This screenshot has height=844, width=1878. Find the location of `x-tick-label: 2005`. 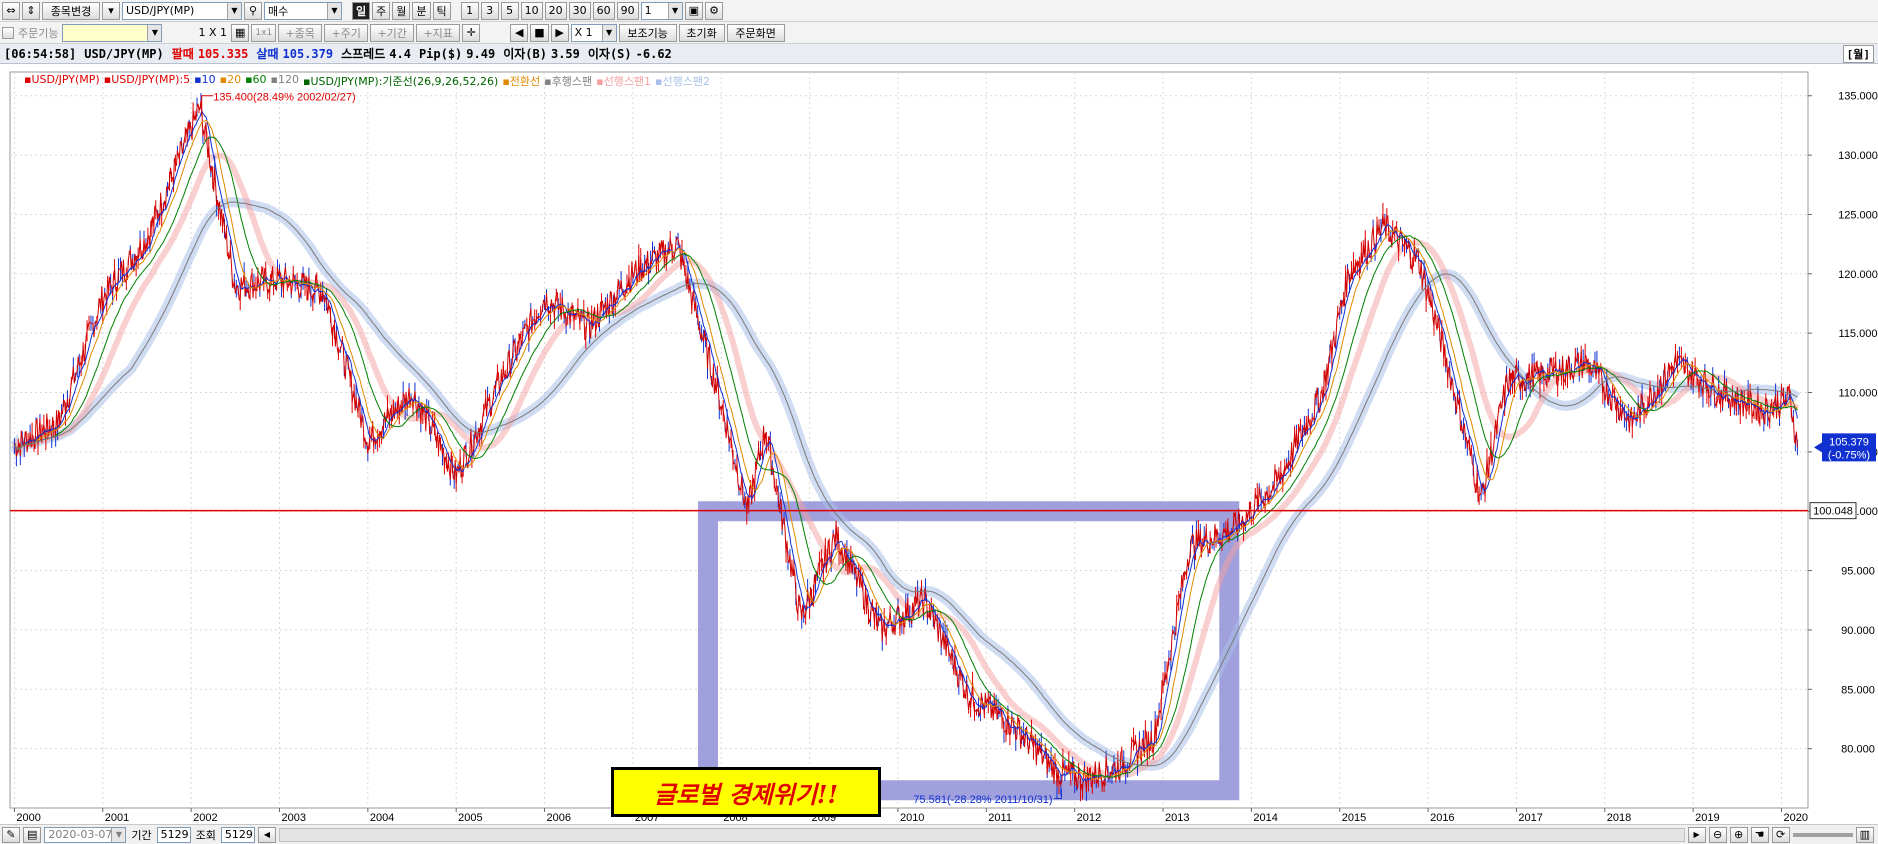

x-tick-label: 2005 is located at coordinates (470, 818).